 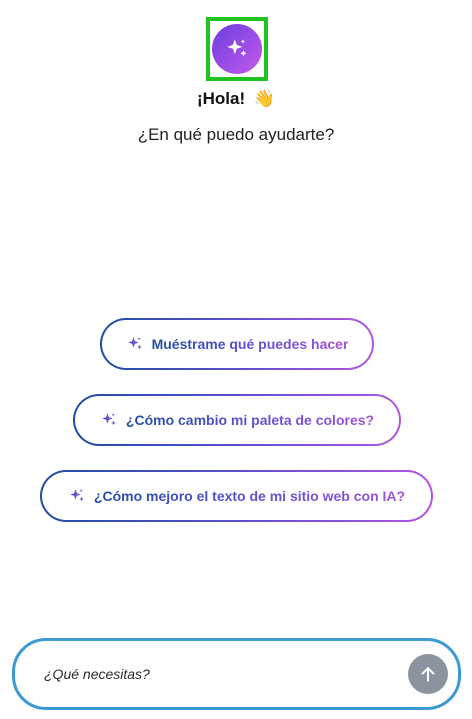 I want to click on suggestion-chip-show-capabilities: Muéstrame qué puedes hacer, so click(x=237, y=344).